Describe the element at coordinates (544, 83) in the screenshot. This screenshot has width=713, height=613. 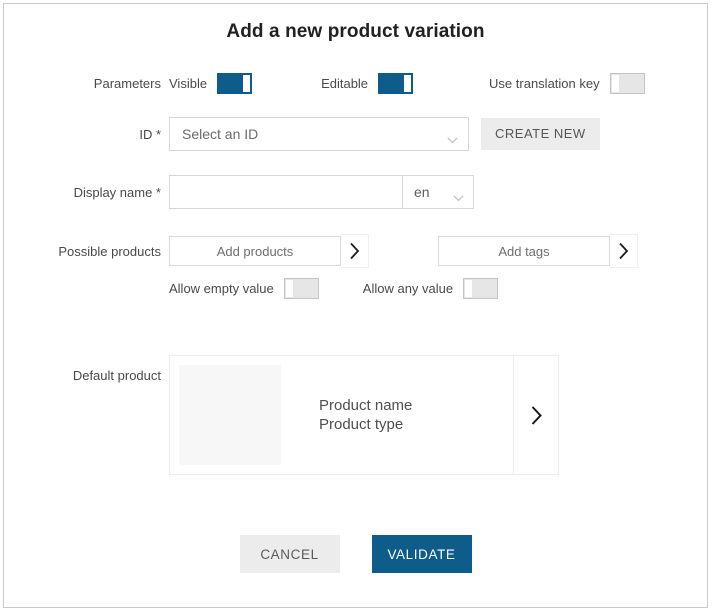
I see `use-translation-key-label: Use translation key` at that location.